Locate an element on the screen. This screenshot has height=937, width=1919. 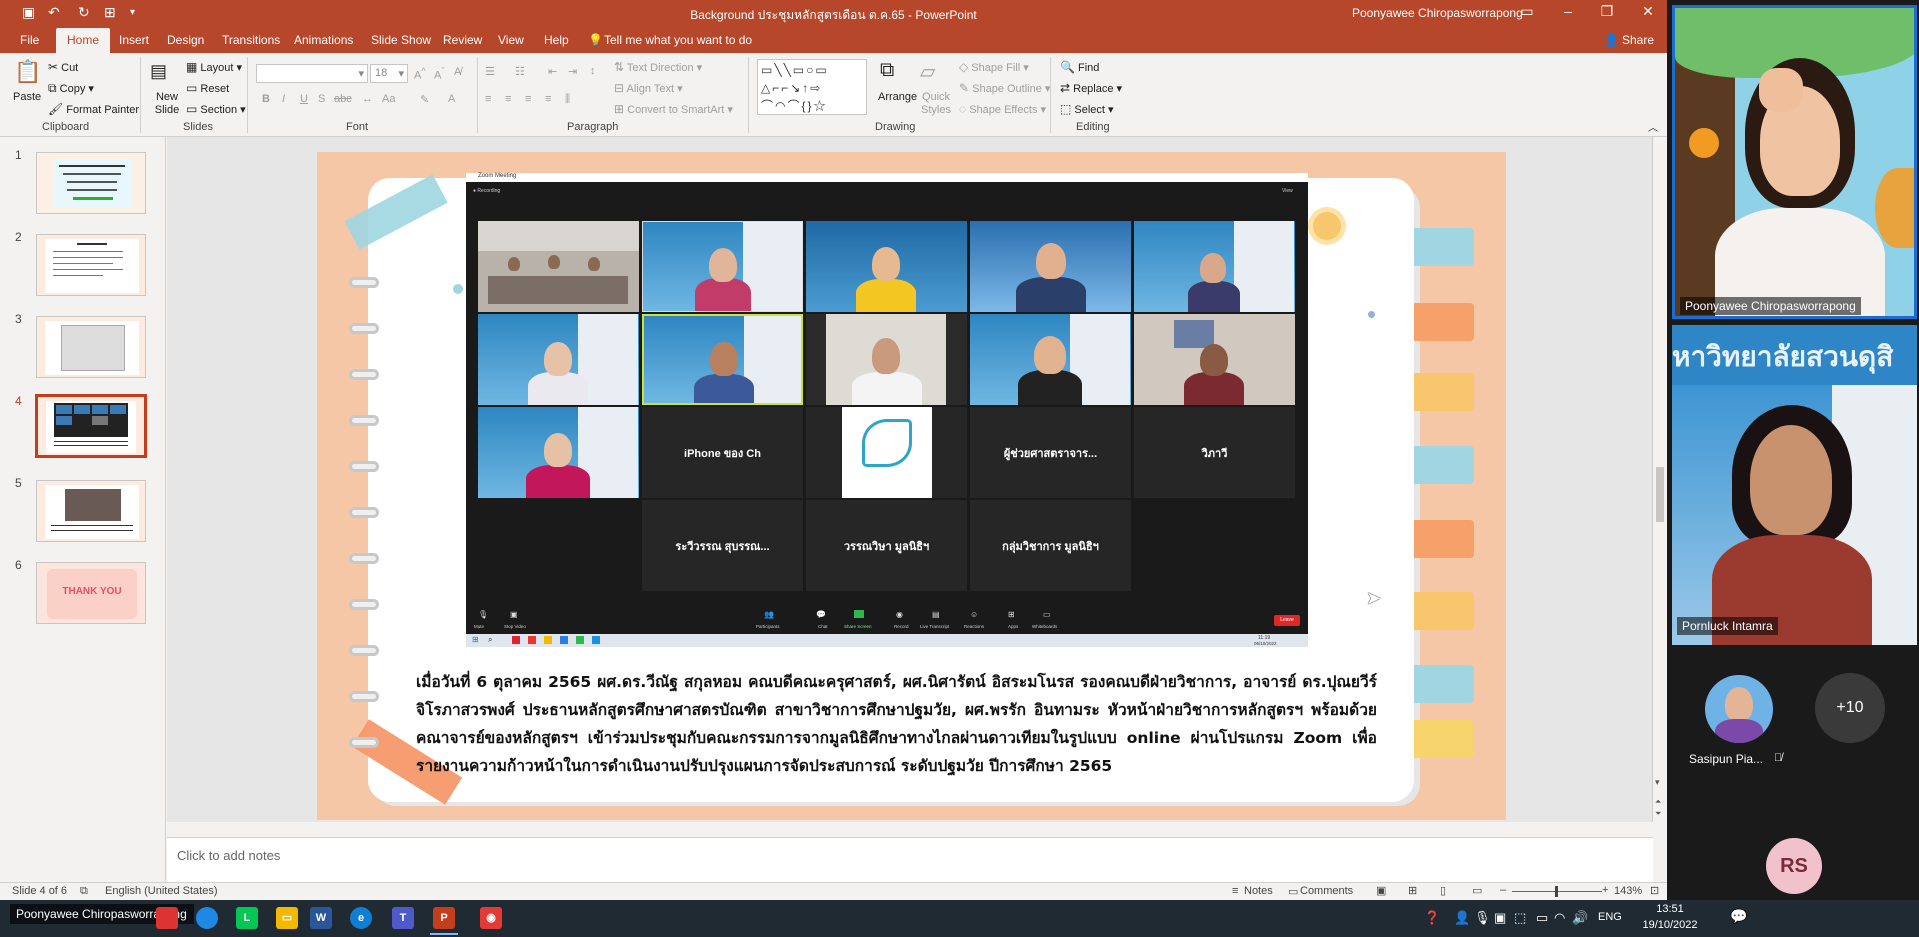
teams-icon: T is located at coordinates (403, 918).